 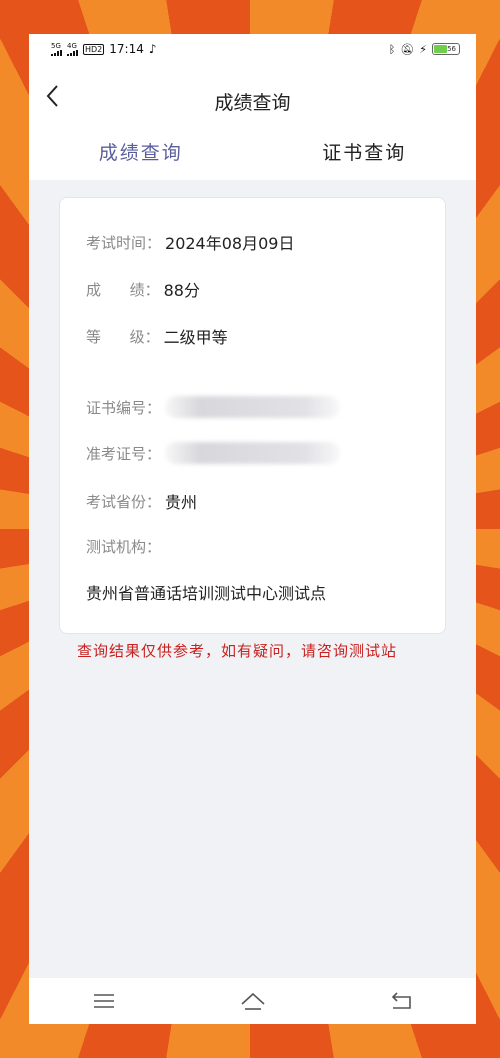 I want to click on exam-time-row: 考试时间： 2024年08月09日, so click(x=190, y=242).